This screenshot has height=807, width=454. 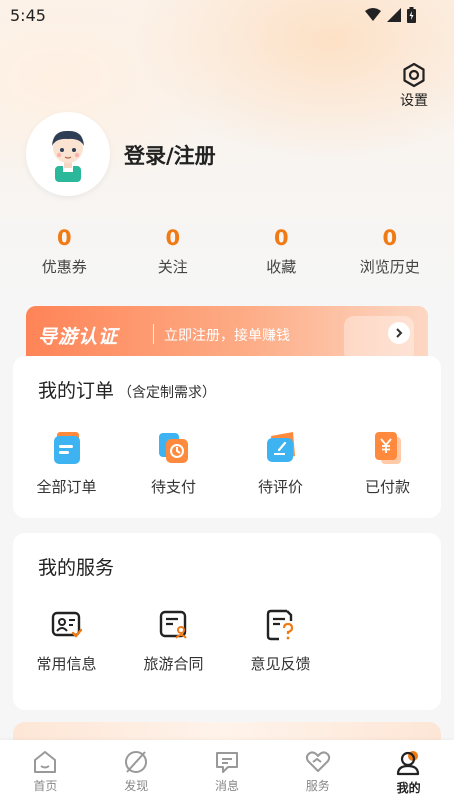 What do you see at coordinates (173, 640) in the screenshot?
I see `service-contract: 旅游合同` at bounding box center [173, 640].